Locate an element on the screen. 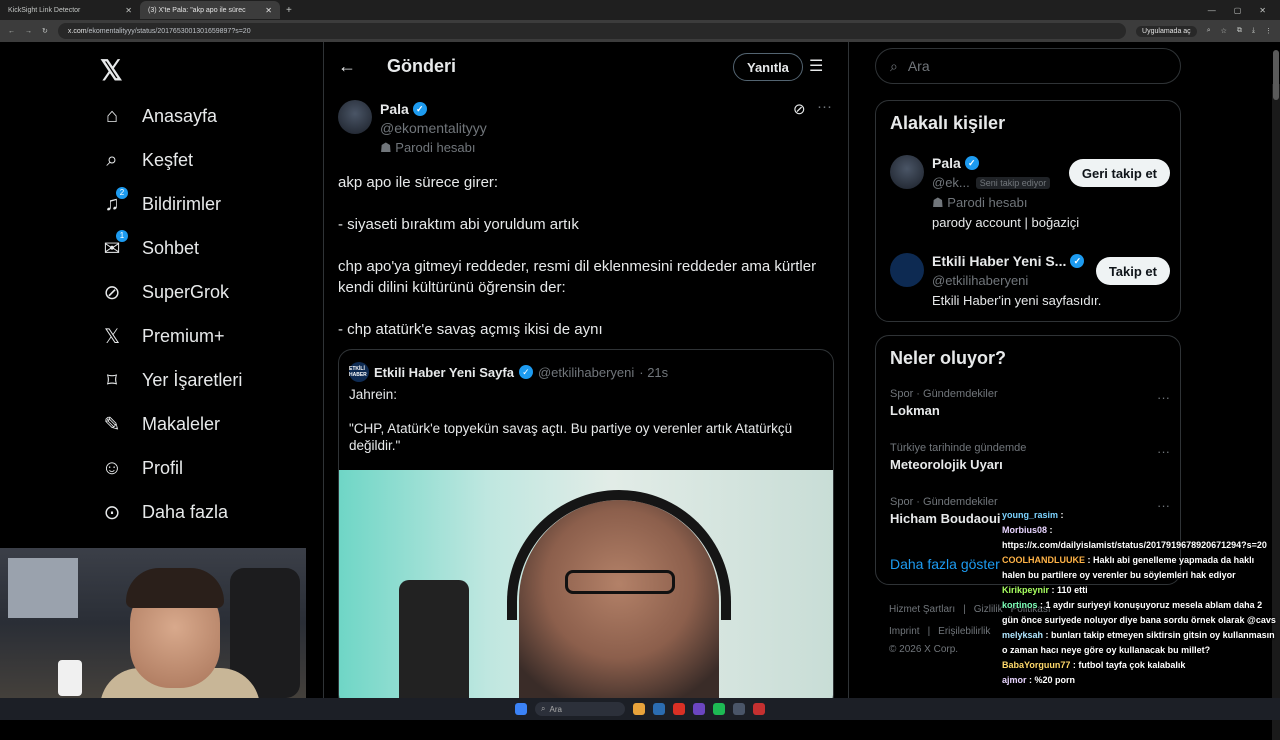  browser-tab: KickSight Link Detector ✕ is located at coordinates (70, 10).